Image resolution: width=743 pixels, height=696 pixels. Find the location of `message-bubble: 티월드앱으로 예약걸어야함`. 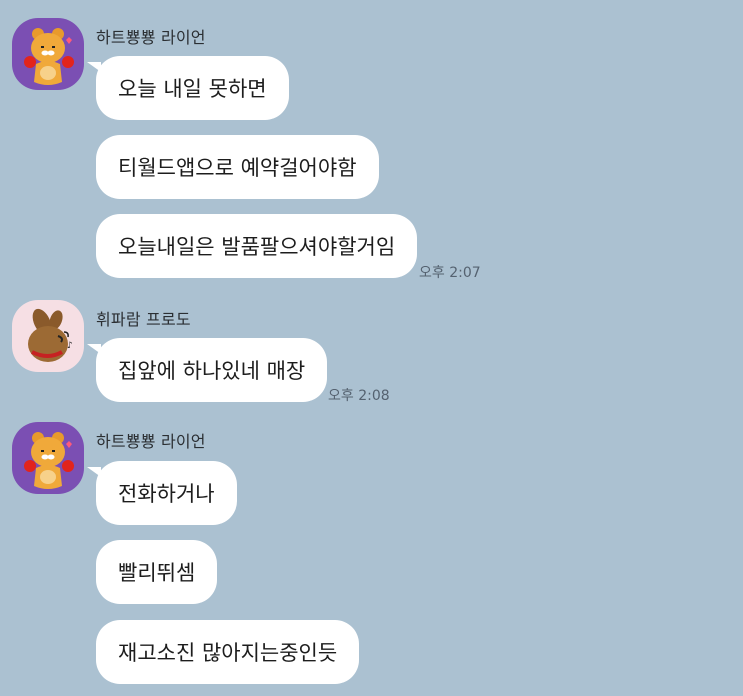

message-bubble: 티월드앱으로 예약걸어야함 is located at coordinates (237, 167).